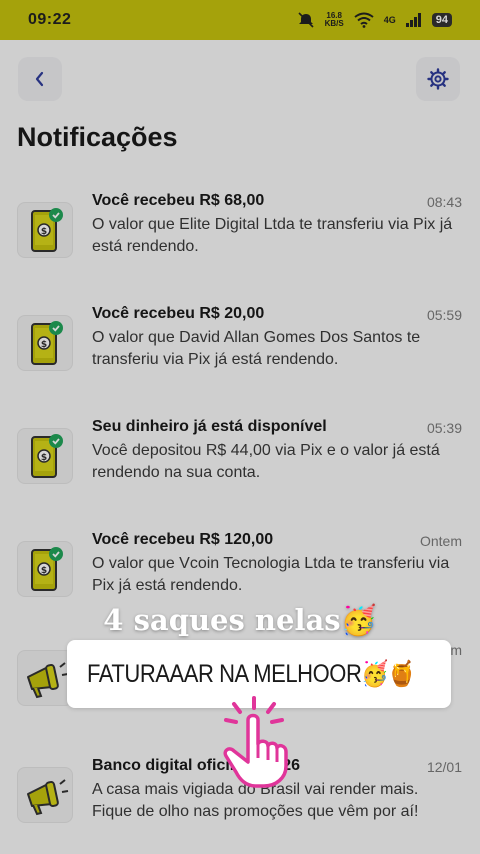 The height and width of the screenshot is (854, 480). What do you see at coordinates (50, 19) in the screenshot?
I see `status-time: 09:22` at bounding box center [50, 19].